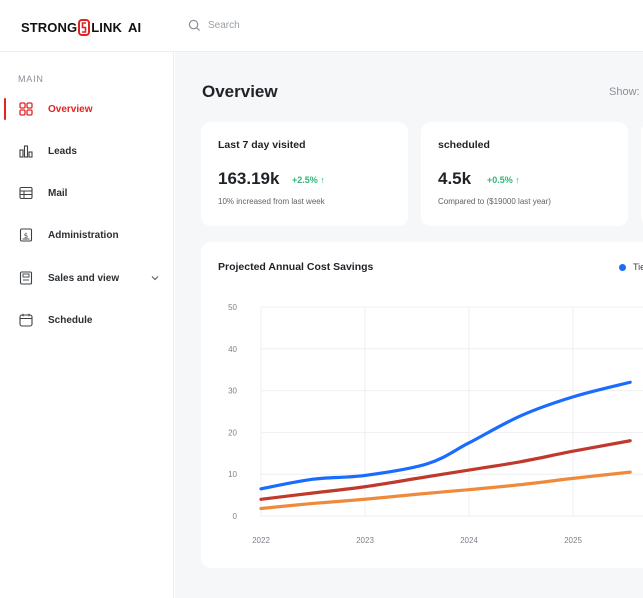 Image resolution: width=643 pixels, height=598 pixels. I want to click on brand-name-right: LINK, so click(106, 27).